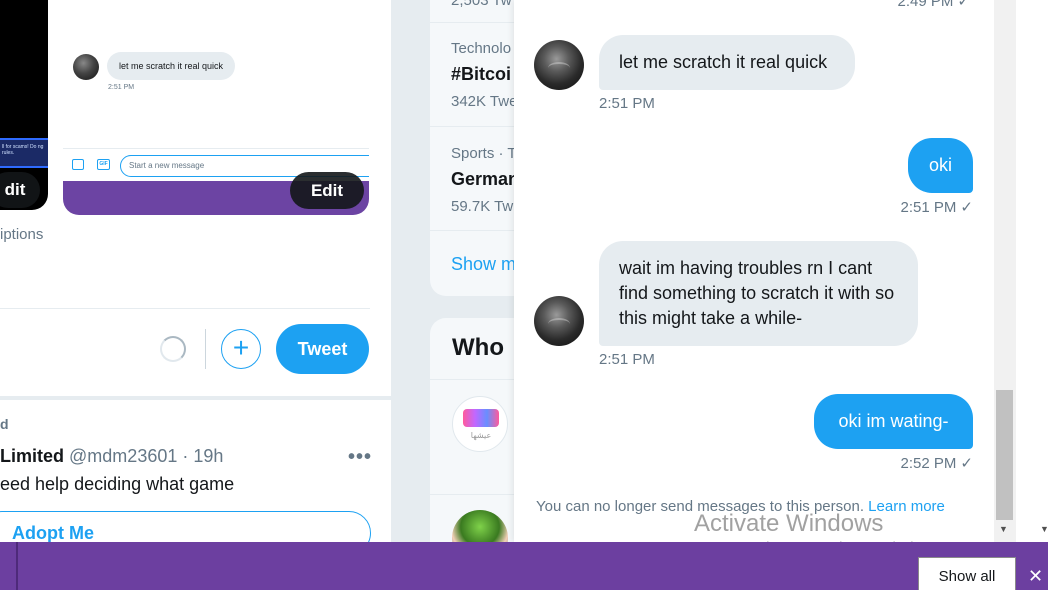 This screenshot has width=1048, height=590. I want to click on message-time-text: 2:51 PM, so click(928, 207).